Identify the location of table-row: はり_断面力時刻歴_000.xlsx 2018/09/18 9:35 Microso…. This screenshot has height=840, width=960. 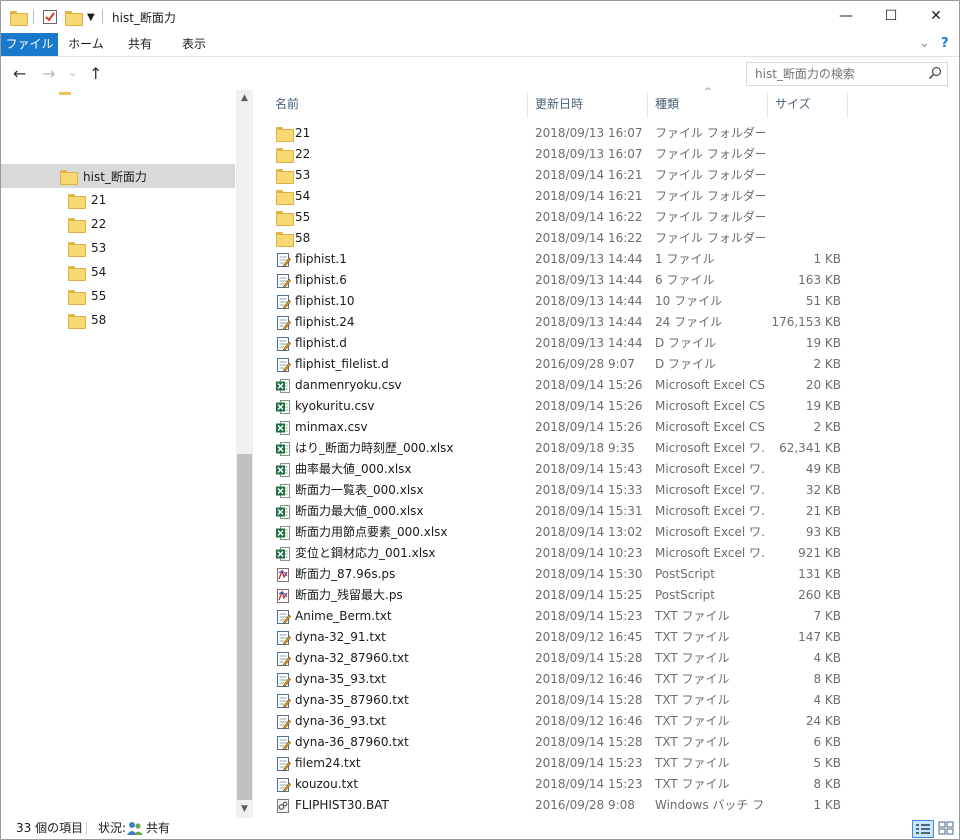
(606, 448).